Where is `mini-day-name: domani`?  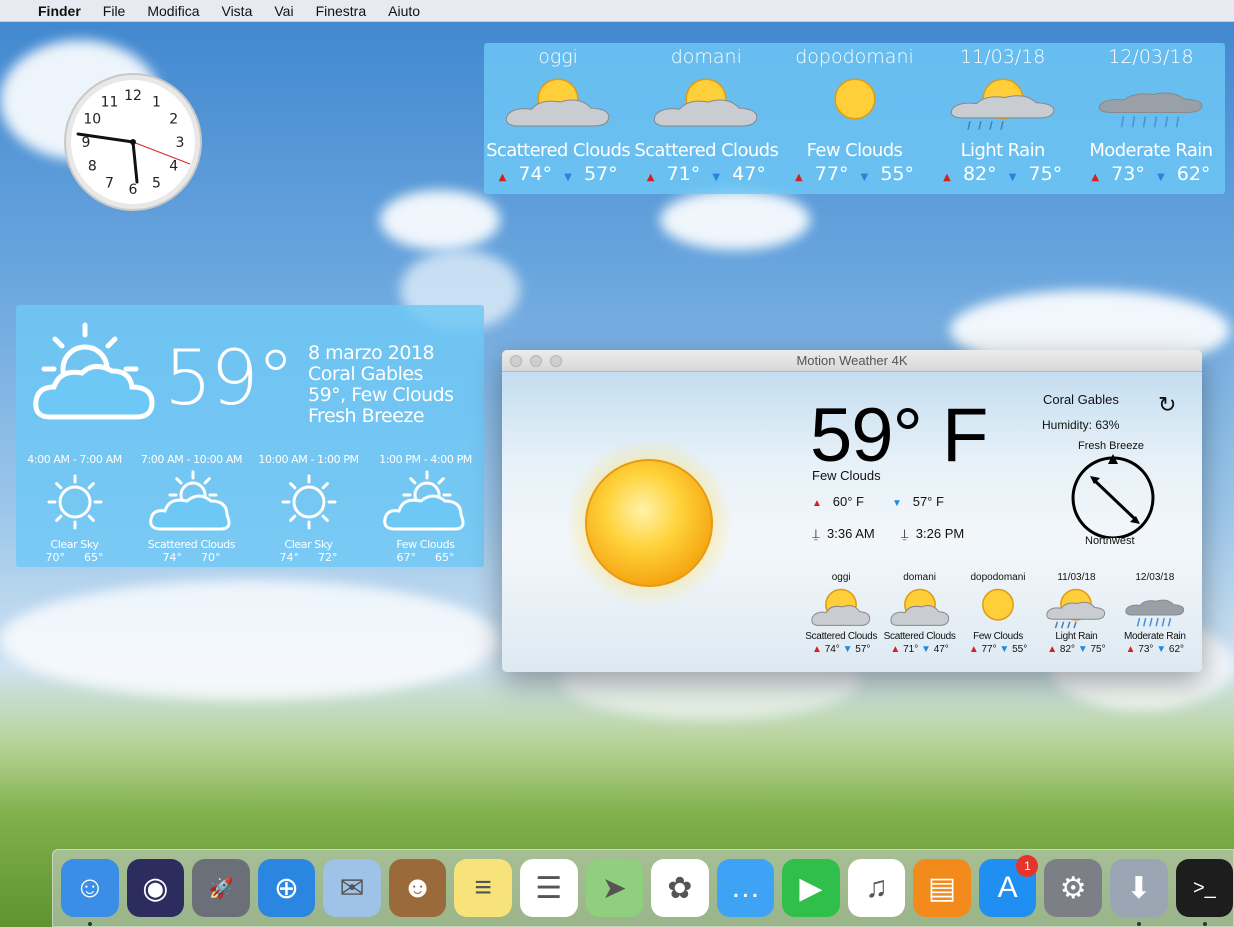
mini-day-name: domani is located at coordinates (920, 577).